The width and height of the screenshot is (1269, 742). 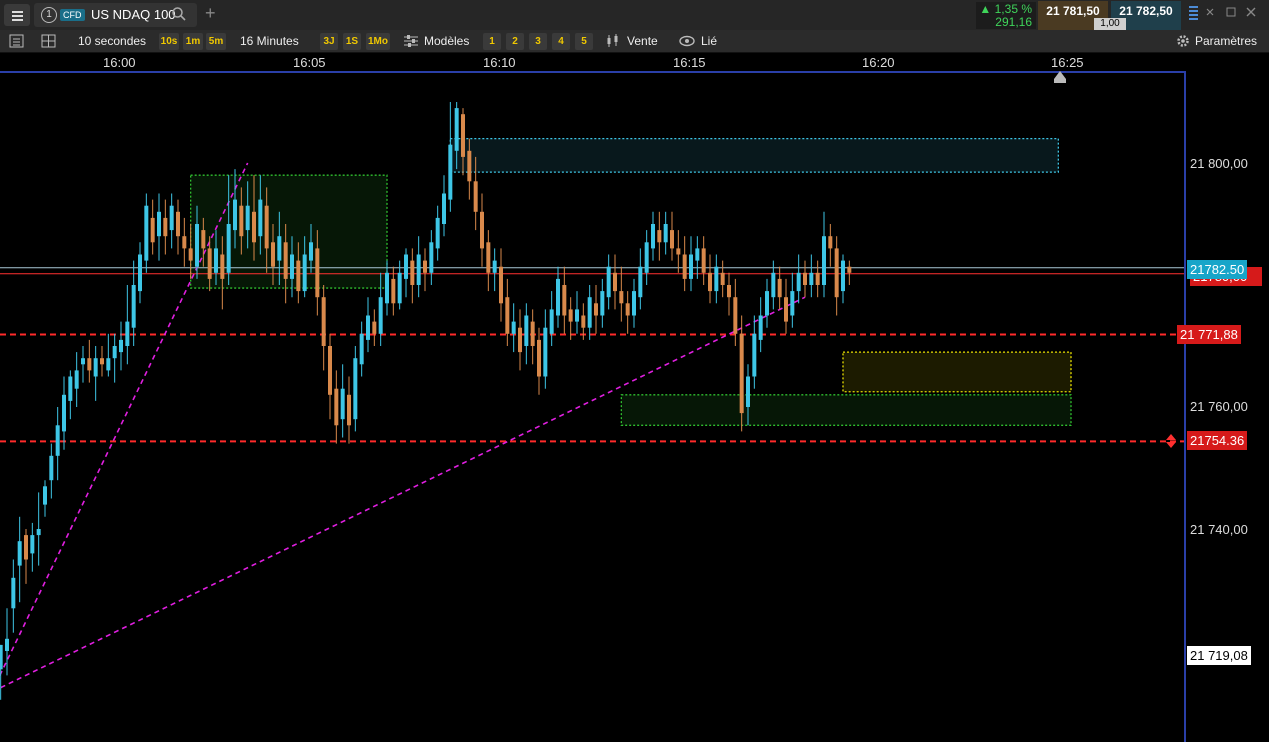 What do you see at coordinates (17, 15) in the screenshot?
I see `menu-icon` at bounding box center [17, 15].